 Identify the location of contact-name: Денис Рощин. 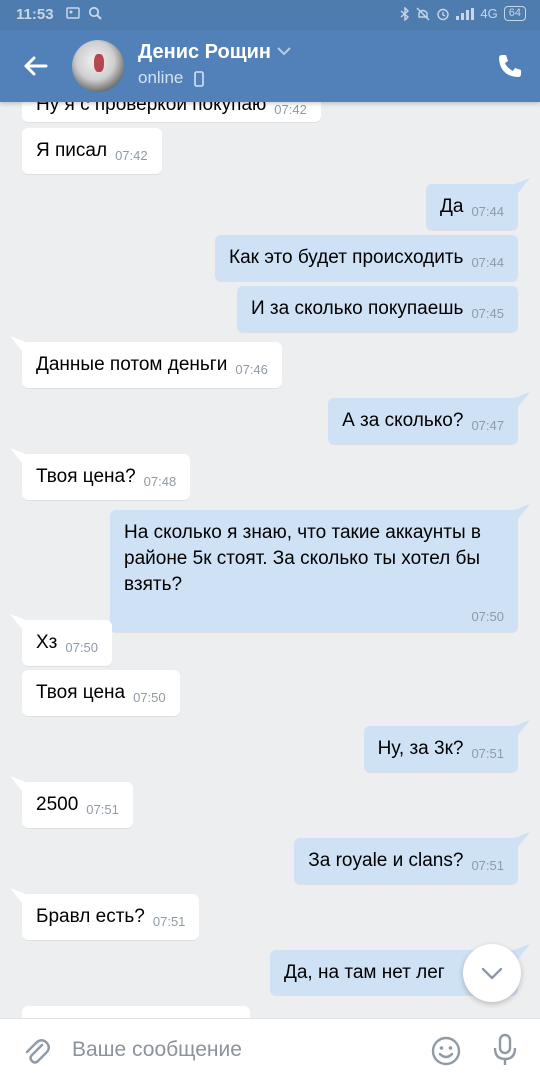
(204, 52).